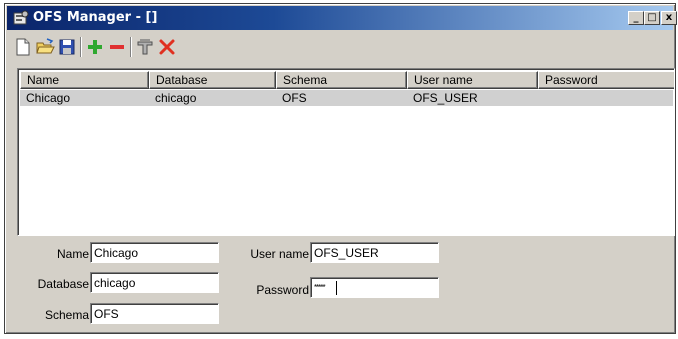  What do you see at coordinates (95, 47) in the screenshot?
I see `add-icon` at bounding box center [95, 47].